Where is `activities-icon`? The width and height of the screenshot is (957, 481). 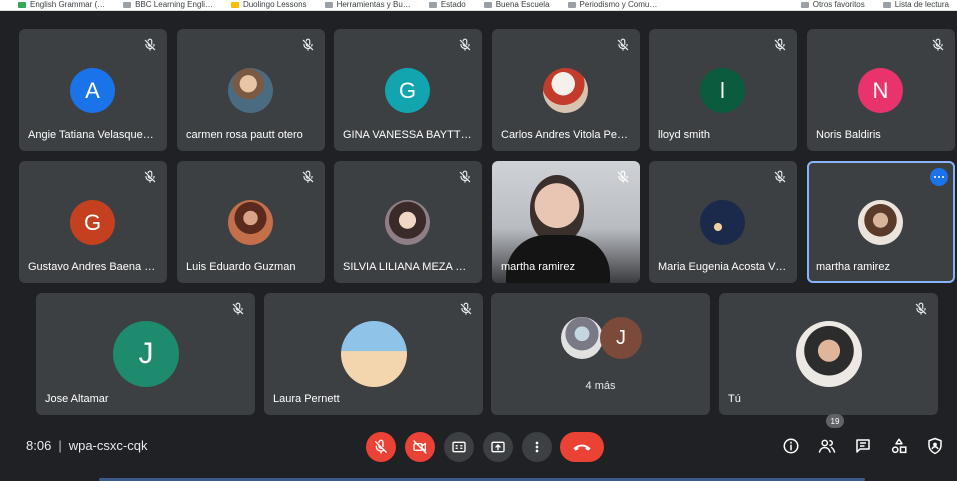 activities-icon is located at coordinates (899, 446).